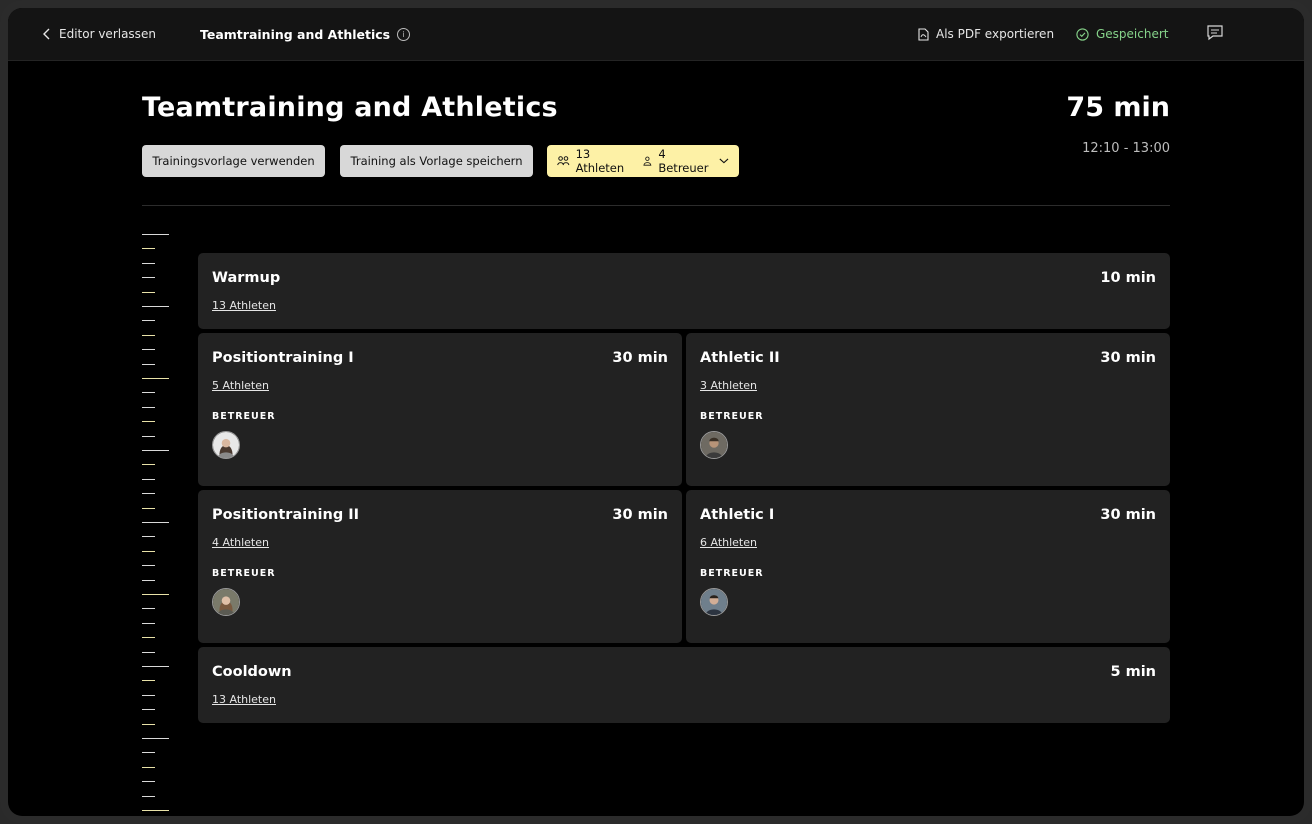 Image resolution: width=1312 pixels, height=824 pixels. I want to click on block-cooldown: Cooldown 5 min 13 Athleten, so click(684, 685).